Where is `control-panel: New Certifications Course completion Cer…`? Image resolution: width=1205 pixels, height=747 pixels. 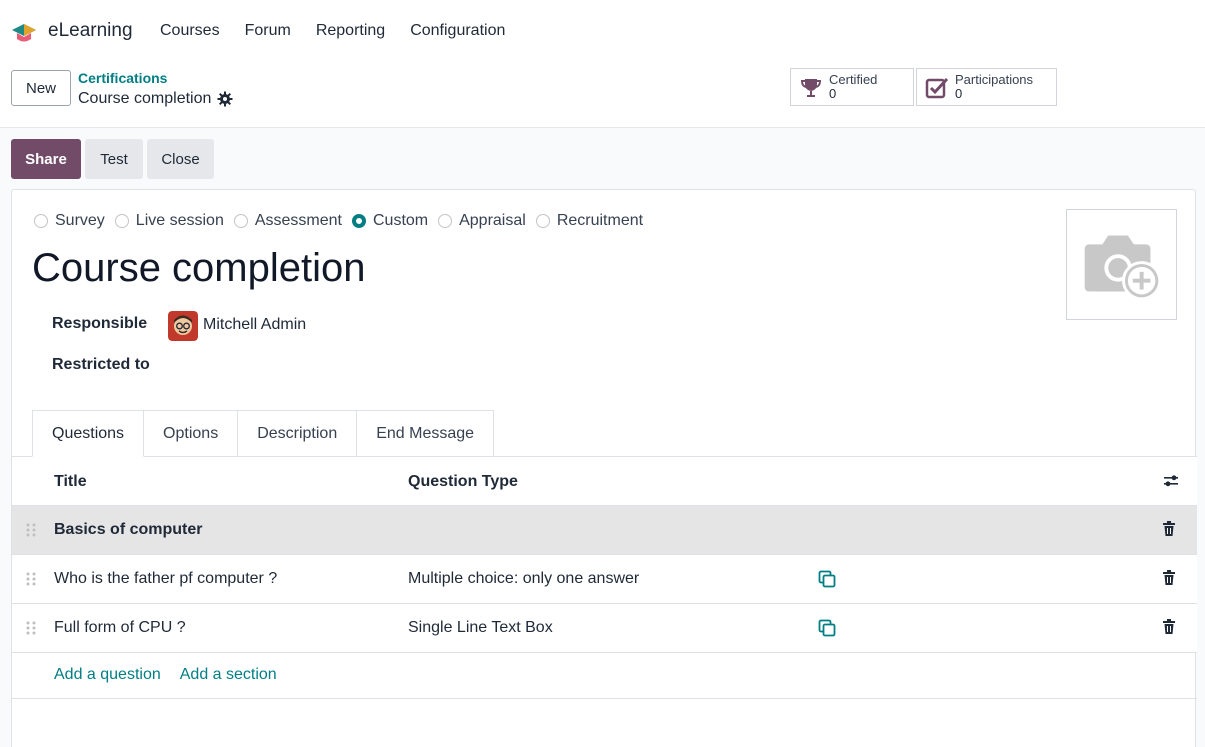
control-panel: New Certifications Course completion Cer… is located at coordinates (602, 95).